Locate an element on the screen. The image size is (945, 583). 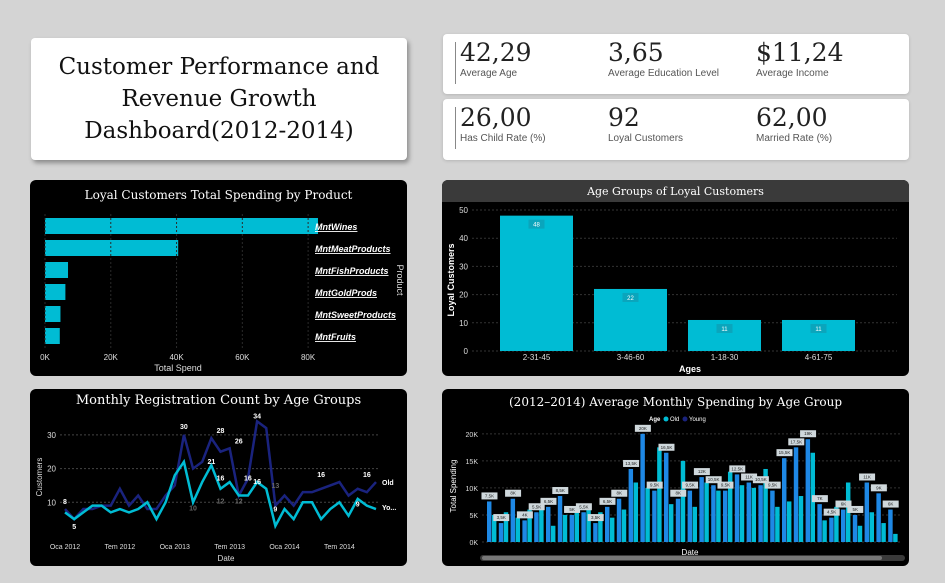
x-axis-label: Total Spend is located at coordinates (178, 368).